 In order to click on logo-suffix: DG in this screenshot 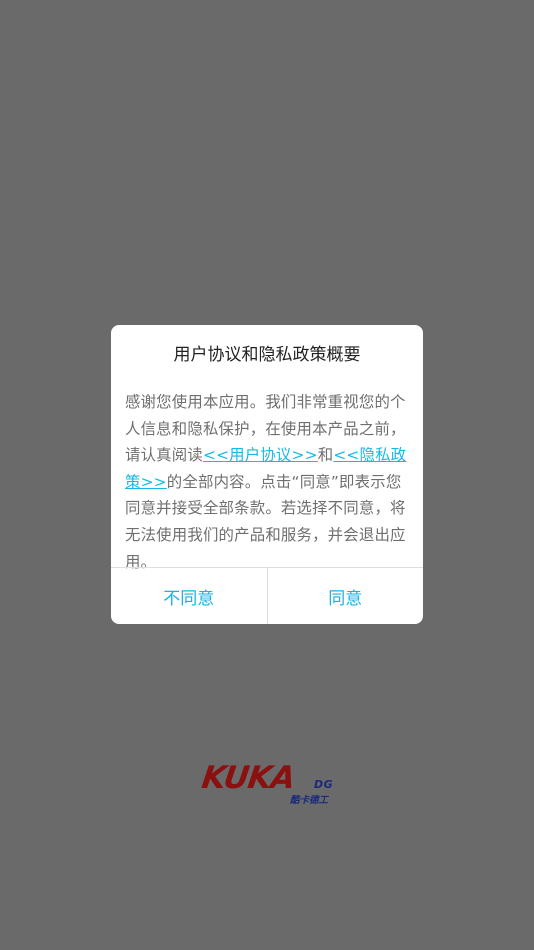, I will do `click(324, 784)`.